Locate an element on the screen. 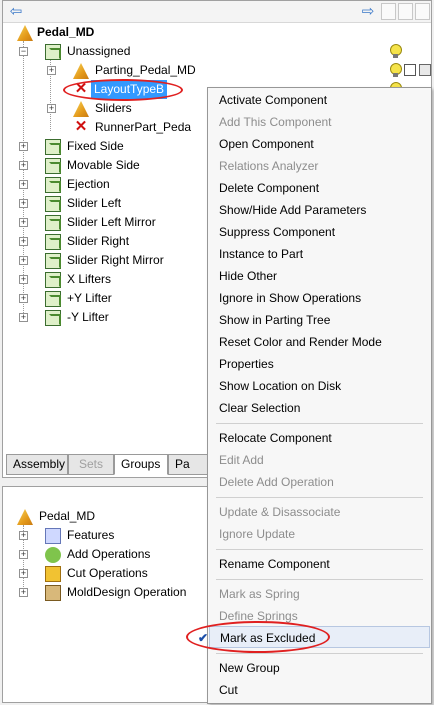 The width and height of the screenshot is (434, 705). ops-tree-label: MoldDesign Operation is located at coordinates (127, 592).